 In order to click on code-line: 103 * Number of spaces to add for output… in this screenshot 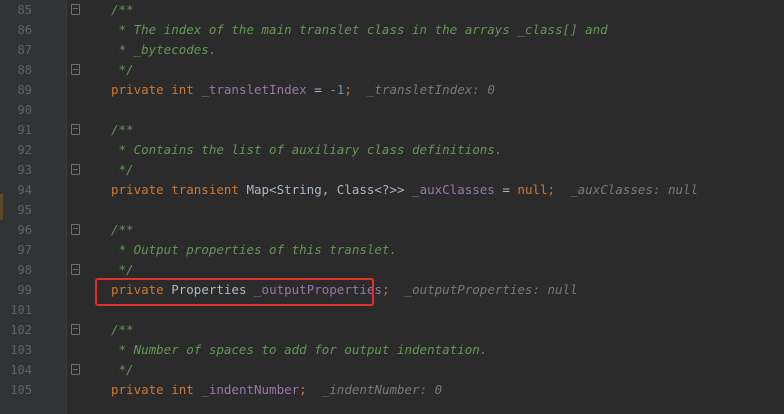, I will do `click(392, 350)`.